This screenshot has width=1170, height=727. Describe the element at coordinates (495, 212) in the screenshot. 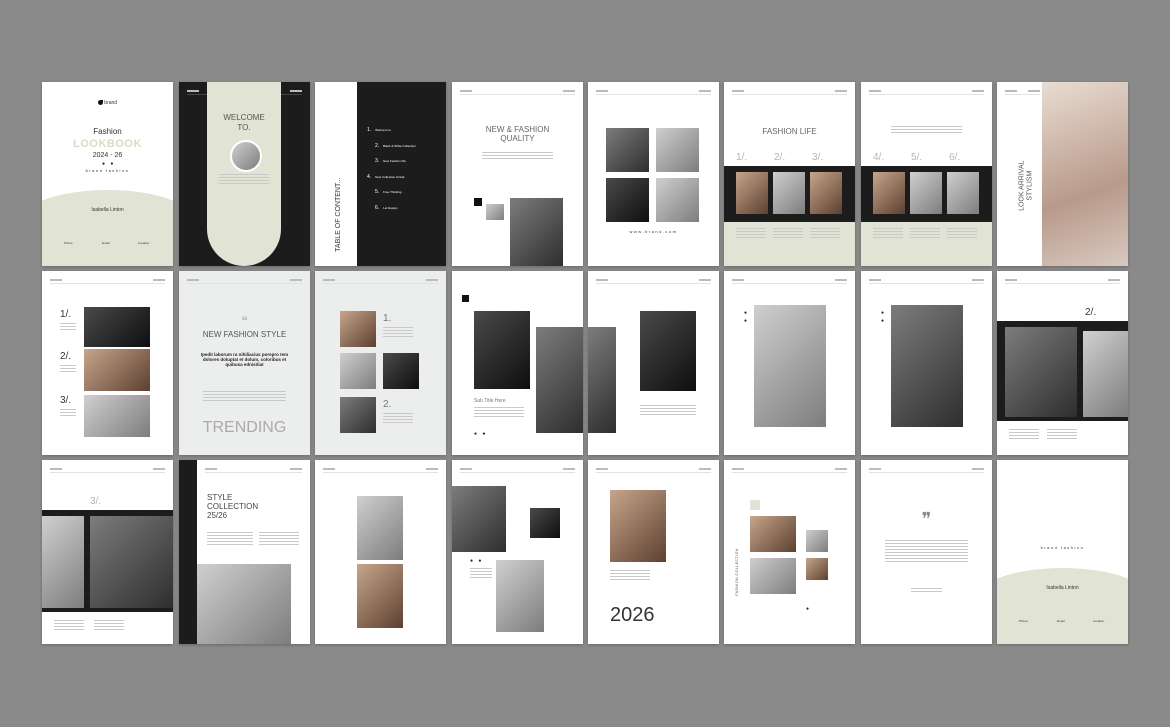

I see `quality-thumb` at that location.